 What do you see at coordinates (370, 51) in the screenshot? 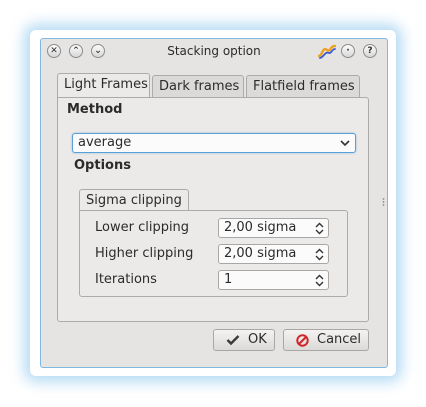
I see `help-icon: ?` at bounding box center [370, 51].